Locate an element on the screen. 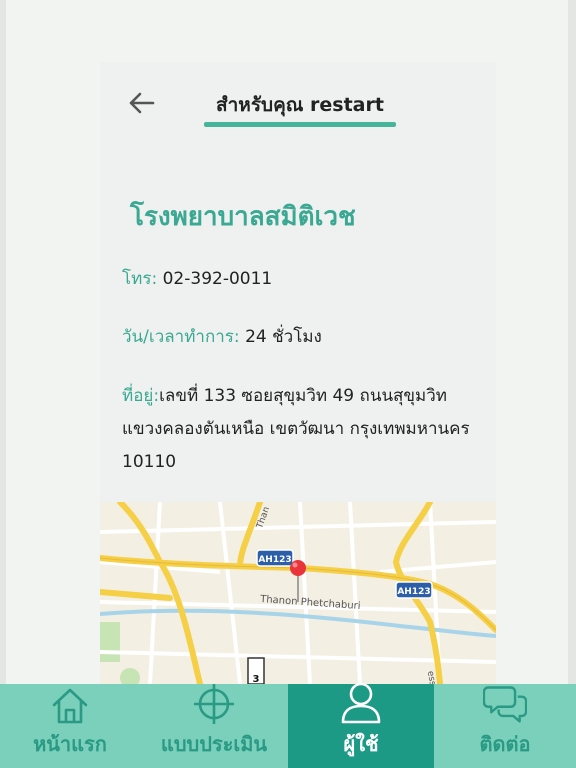 Image resolution: width=576 pixels, height=768 pixels. tab-contact: ติดต่อ is located at coordinates (505, 726).